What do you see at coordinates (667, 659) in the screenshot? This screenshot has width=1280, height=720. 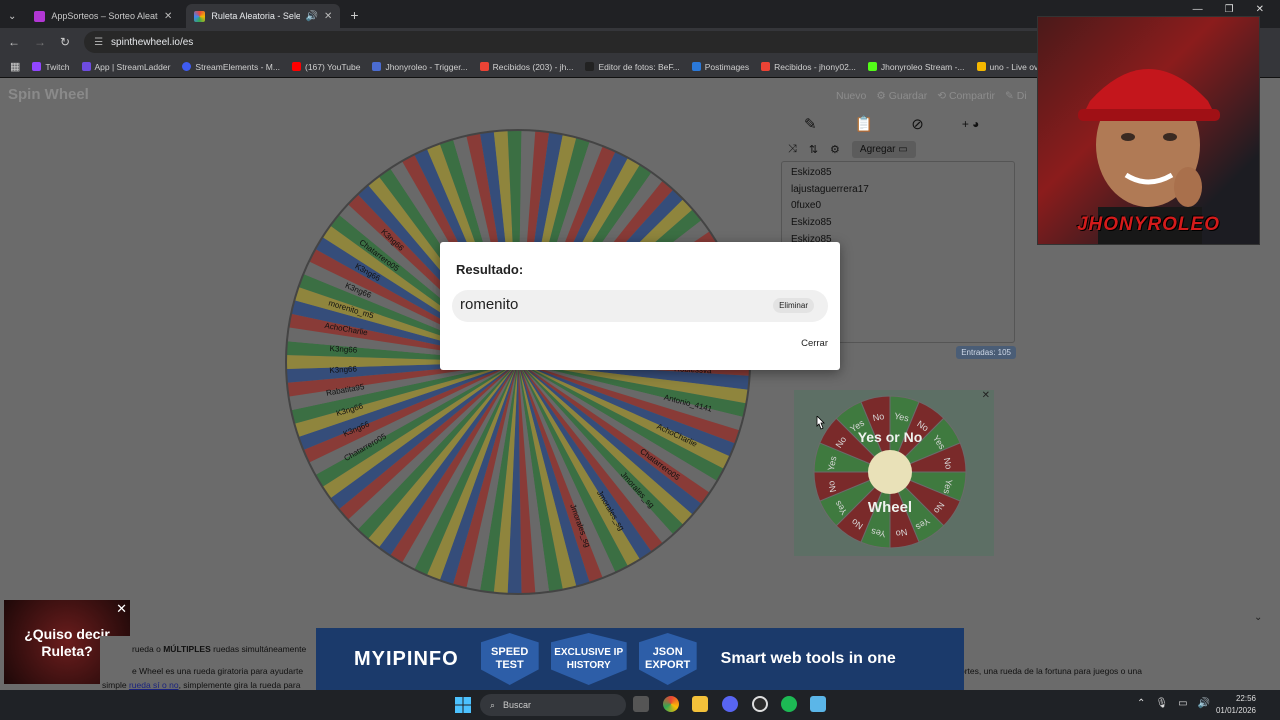 I see `json-export-badge: JSON EXPORT` at bounding box center [667, 659].